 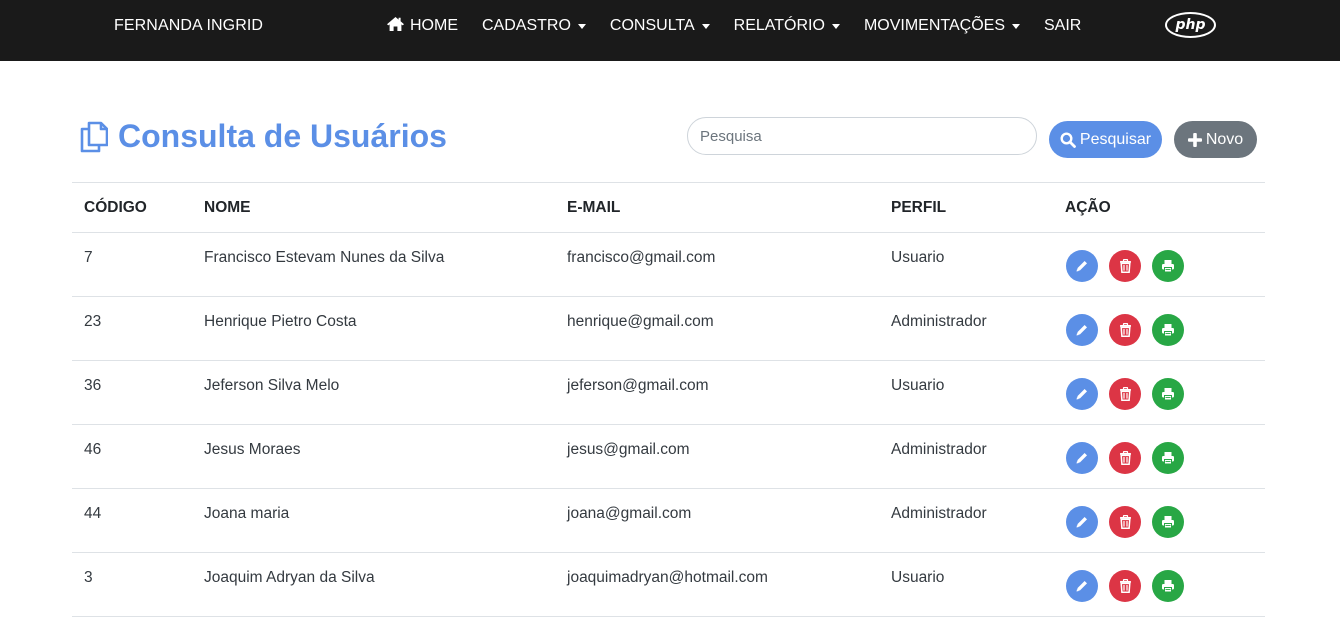 I want to click on nav-item-cadastro: CADASTRO, so click(x=534, y=26).